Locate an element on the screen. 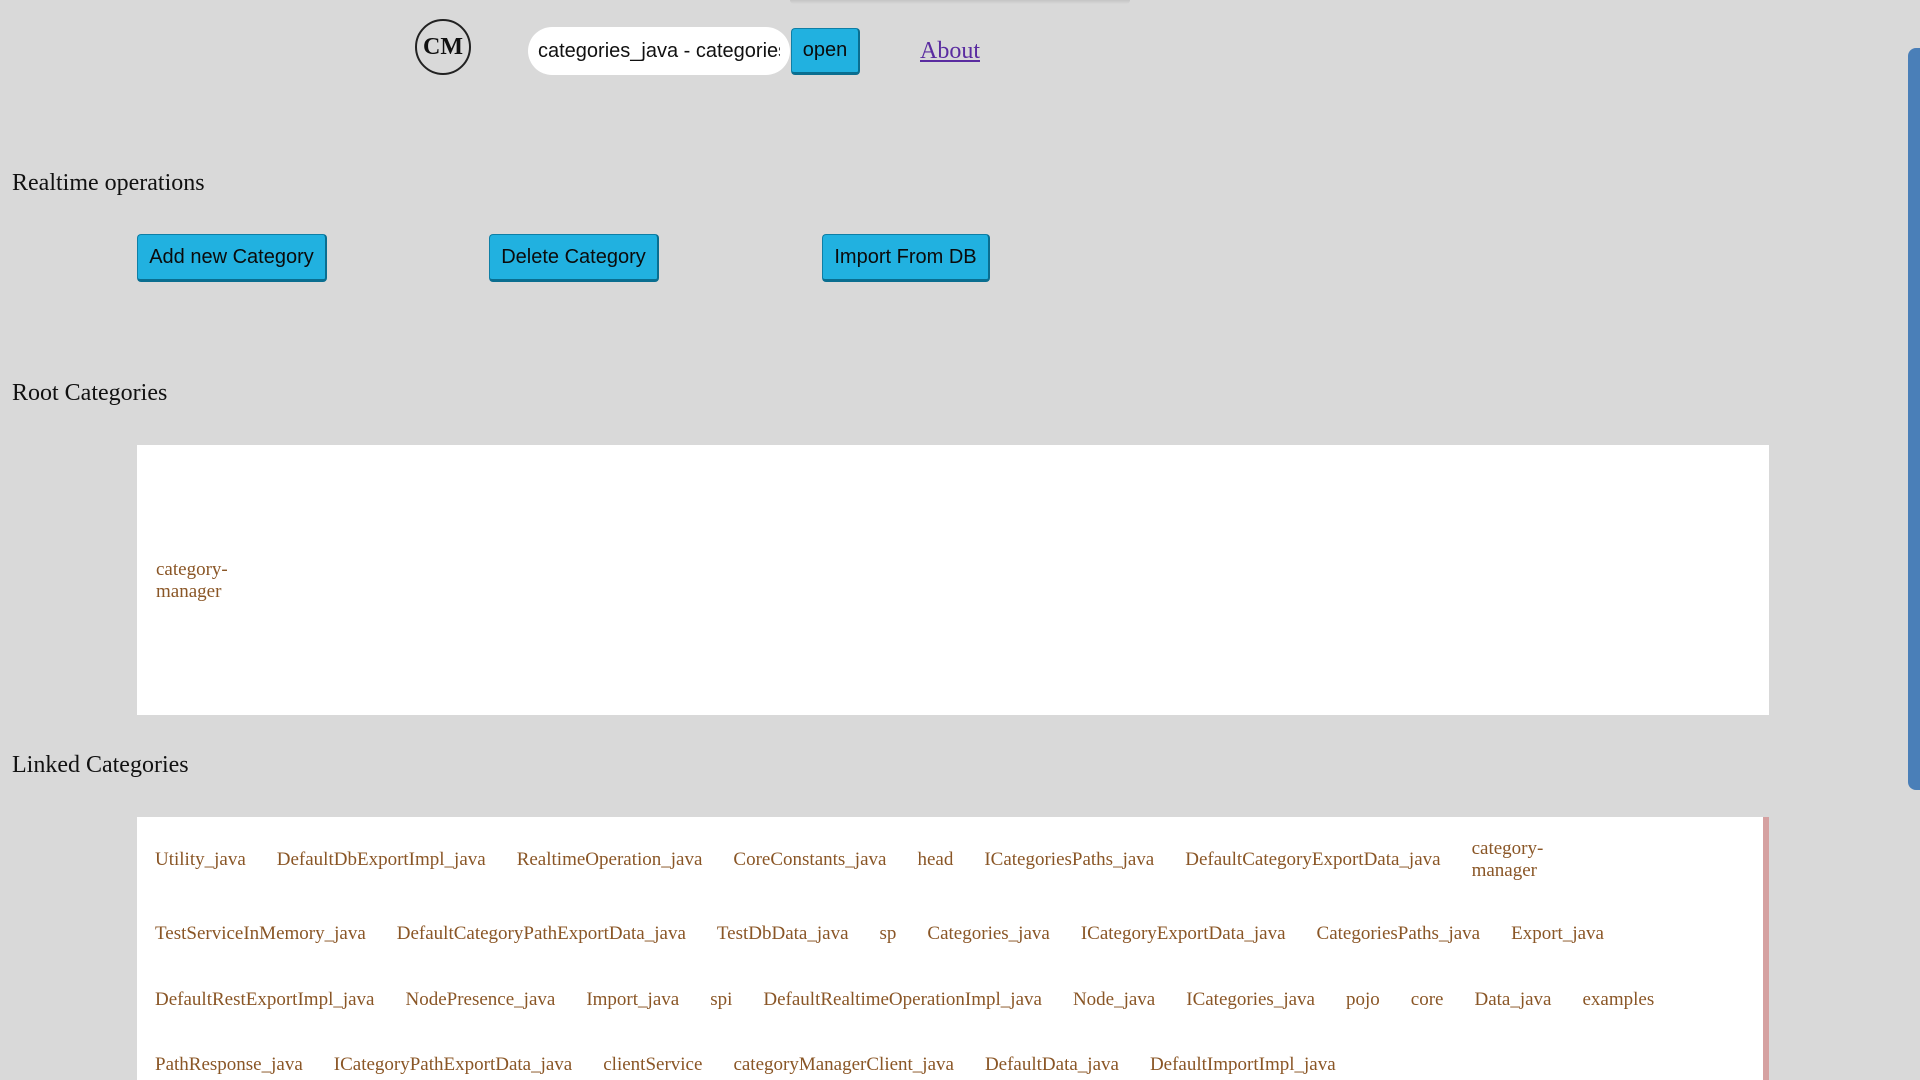  linked-category-item: DefaultData_java is located at coordinates (1052, 1065).